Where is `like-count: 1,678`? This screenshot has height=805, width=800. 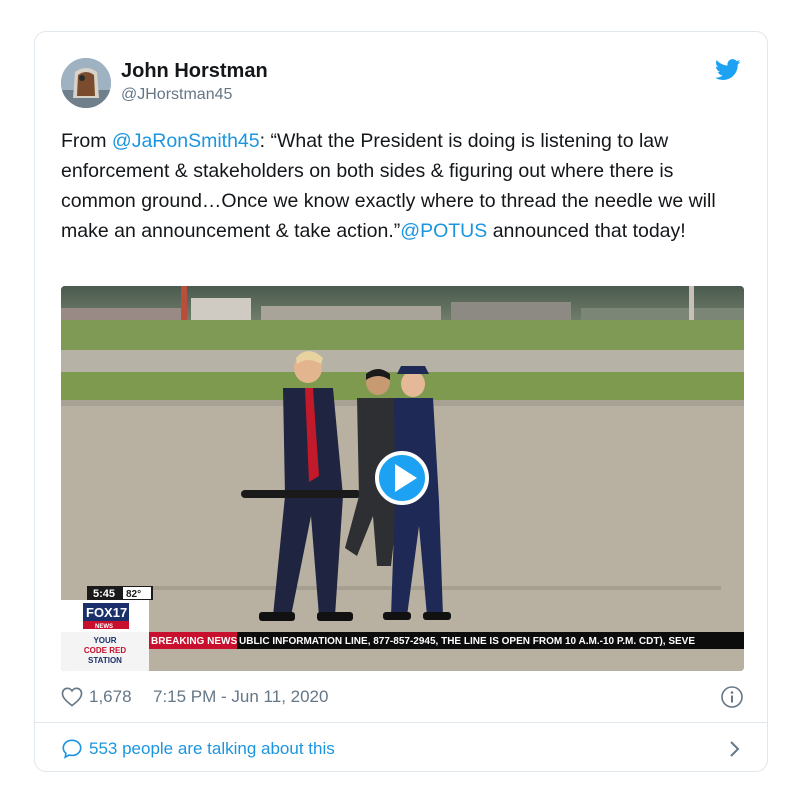 like-count: 1,678 is located at coordinates (110, 697).